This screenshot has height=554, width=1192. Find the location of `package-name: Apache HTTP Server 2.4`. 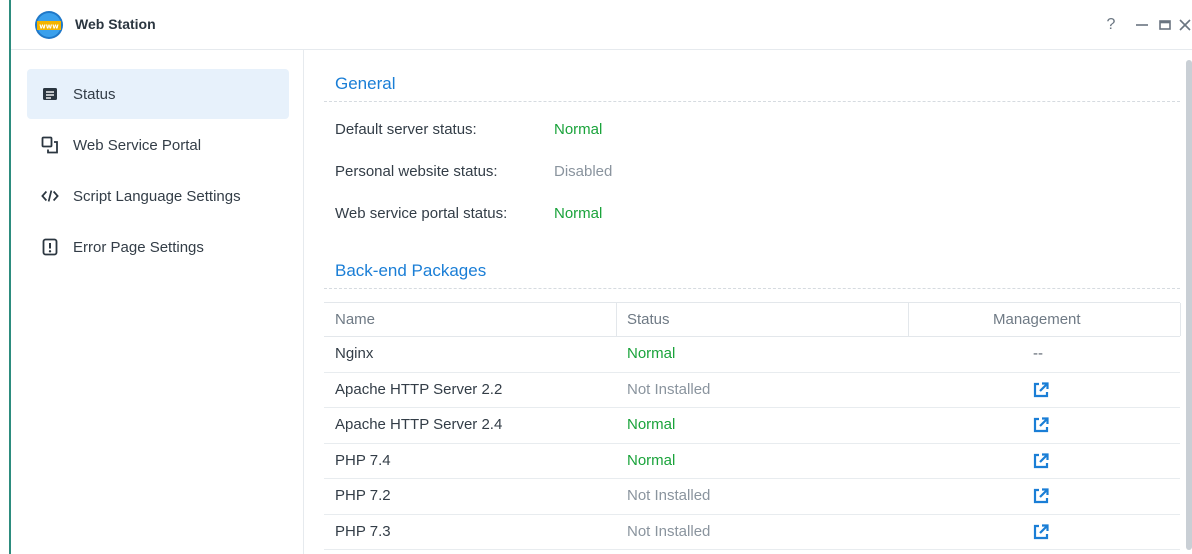

package-name: Apache HTTP Server 2.4 is located at coordinates (419, 424).